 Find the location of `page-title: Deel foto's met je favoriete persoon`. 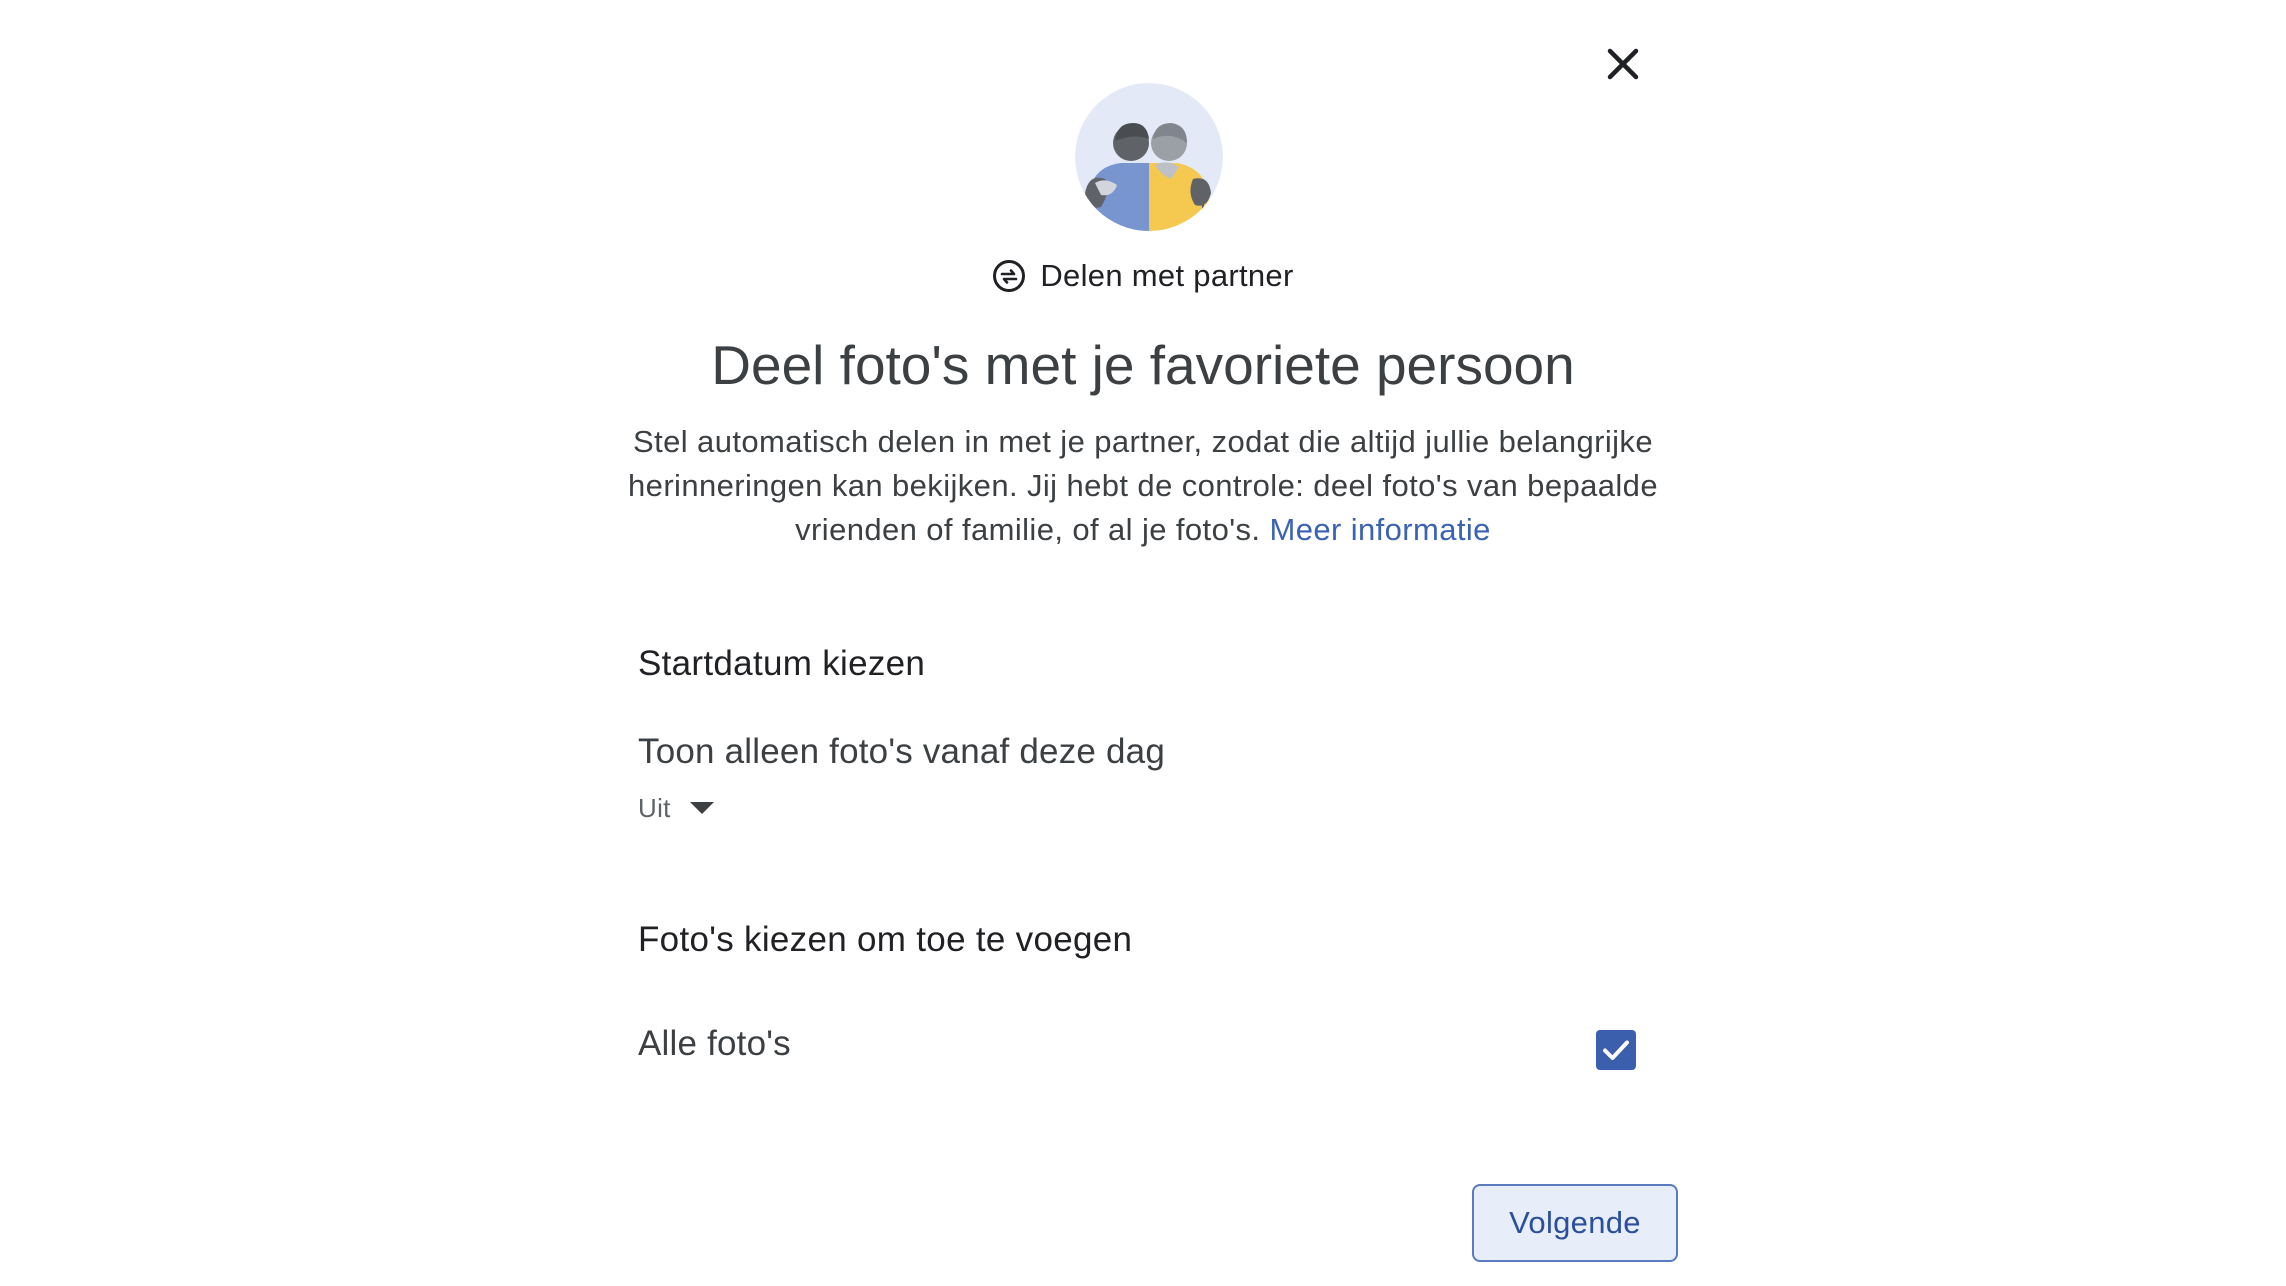

page-title: Deel foto's met je favoriete persoon is located at coordinates (1143, 365).